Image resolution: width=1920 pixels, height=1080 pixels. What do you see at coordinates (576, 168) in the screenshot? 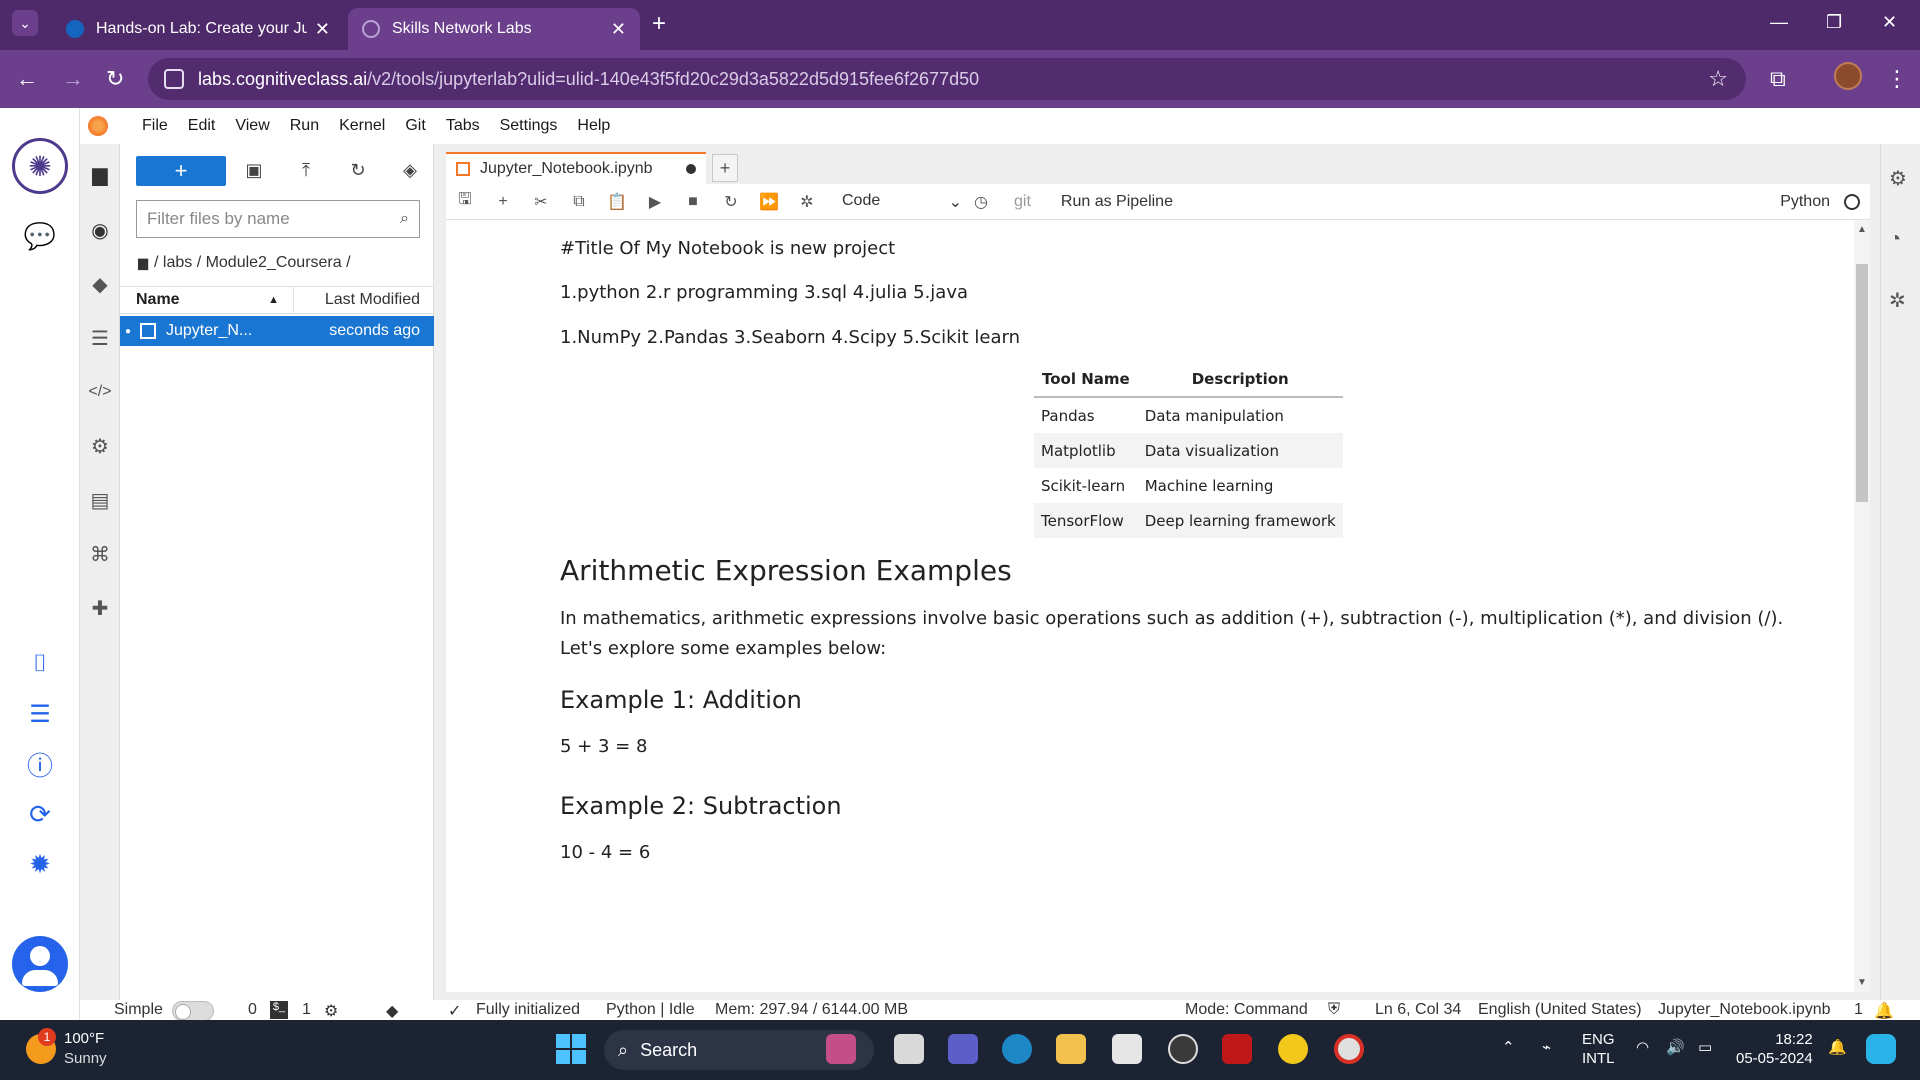
I see `notebook-tab: Jupyter_Notebook.ipynb` at bounding box center [576, 168].